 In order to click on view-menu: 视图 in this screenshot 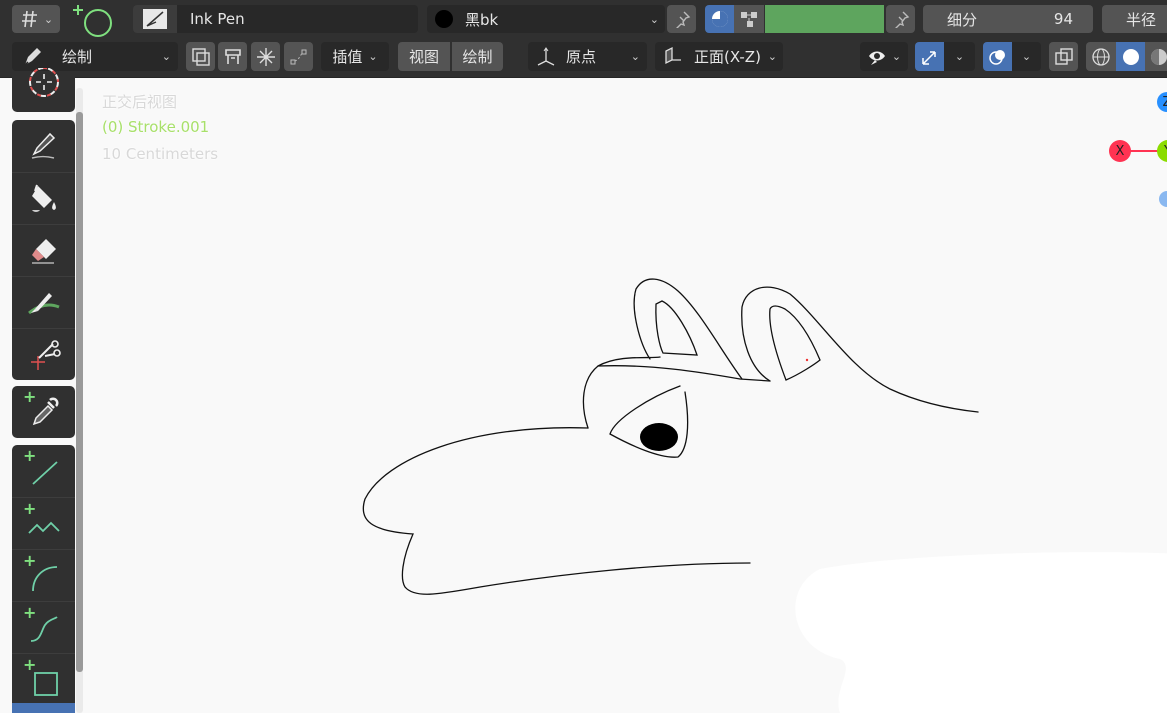, I will do `click(424, 56)`.